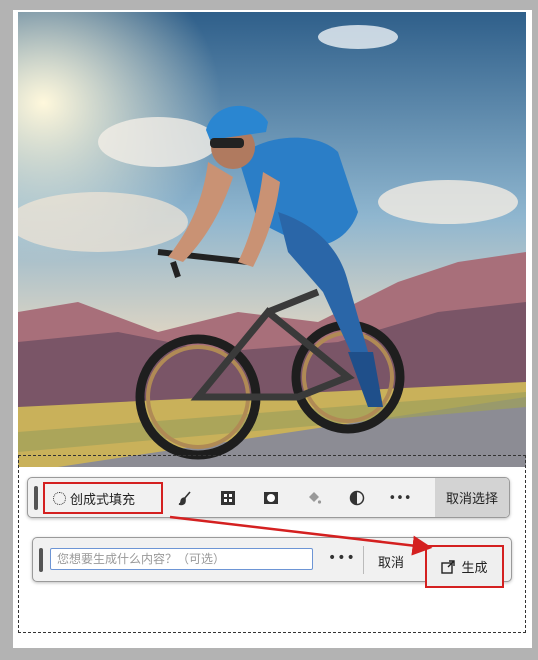 Image resolution: width=538 pixels, height=660 pixels. What do you see at coordinates (363, 560) in the screenshot?
I see `divider` at bounding box center [363, 560].